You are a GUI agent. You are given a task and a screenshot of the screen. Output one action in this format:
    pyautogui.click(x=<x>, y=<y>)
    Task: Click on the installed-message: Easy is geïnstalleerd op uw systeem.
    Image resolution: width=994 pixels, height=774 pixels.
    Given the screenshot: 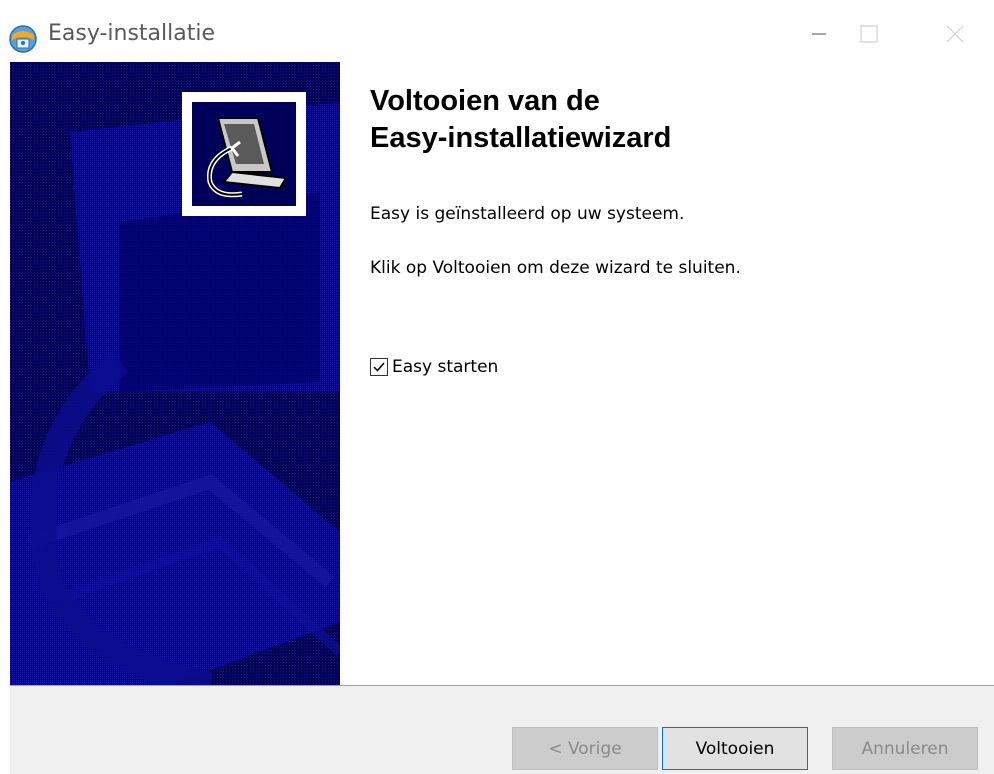 What is the action you would take?
    pyautogui.click(x=527, y=214)
    